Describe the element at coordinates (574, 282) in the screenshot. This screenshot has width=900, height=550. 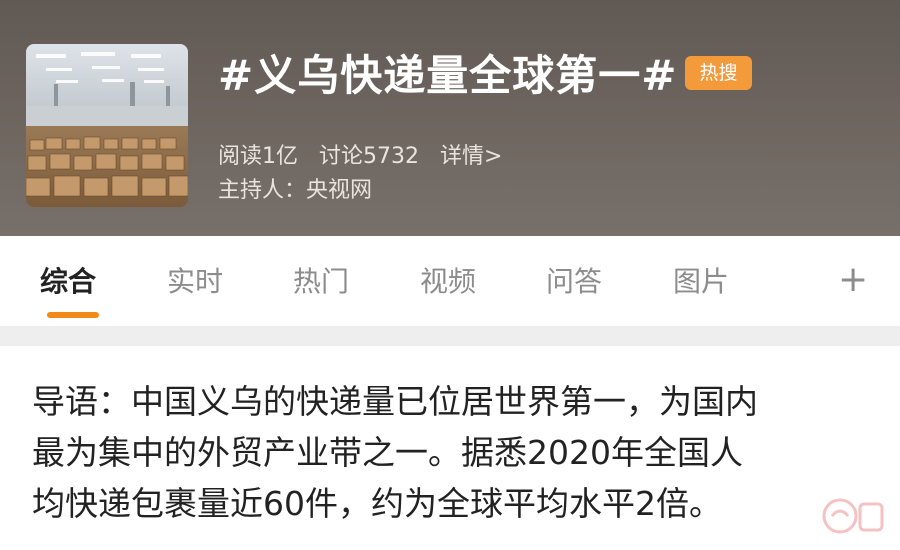
I see `tab-qa: 问答` at that location.